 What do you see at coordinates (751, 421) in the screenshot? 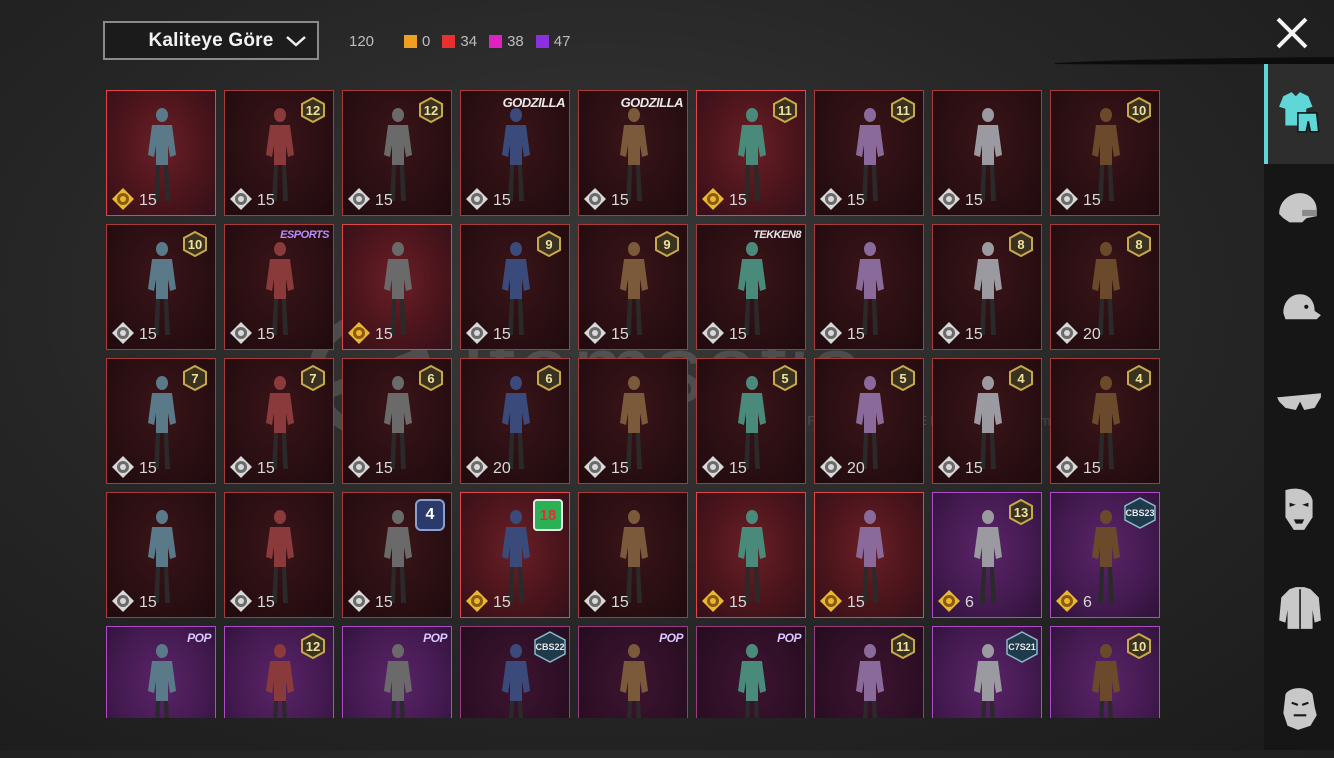
I see `inventory-item: 5 15` at bounding box center [751, 421].